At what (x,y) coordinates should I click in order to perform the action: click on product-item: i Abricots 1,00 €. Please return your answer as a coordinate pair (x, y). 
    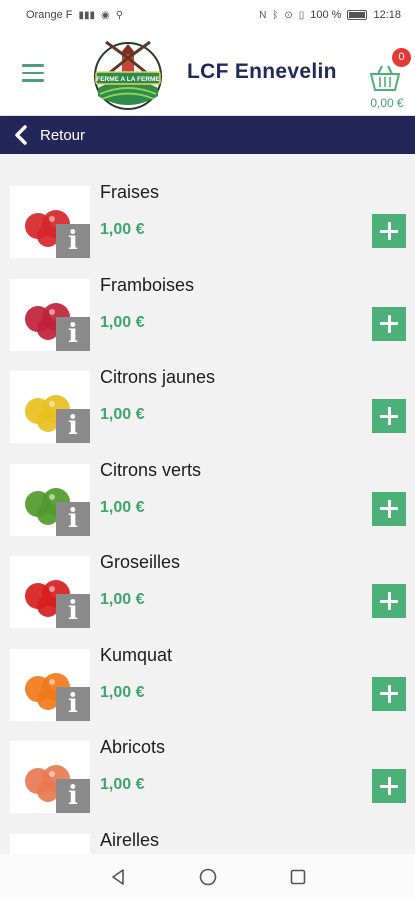
    Looking at the image, I should click on (207, 775).